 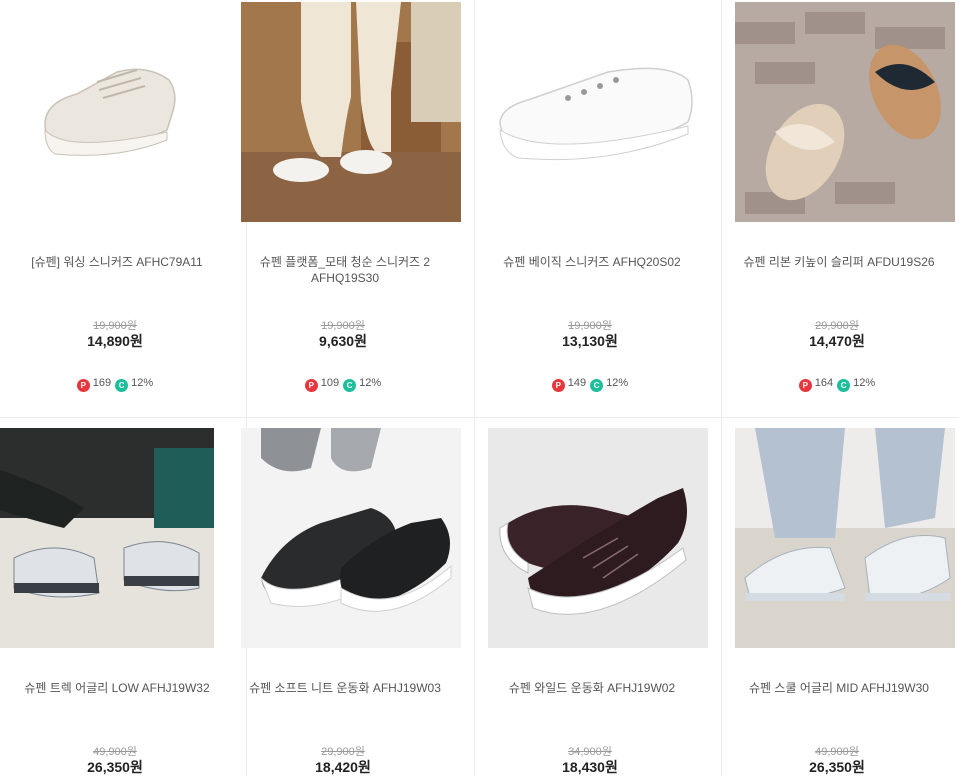 I want to click on point-value: 109, so click(x=330, y=383).